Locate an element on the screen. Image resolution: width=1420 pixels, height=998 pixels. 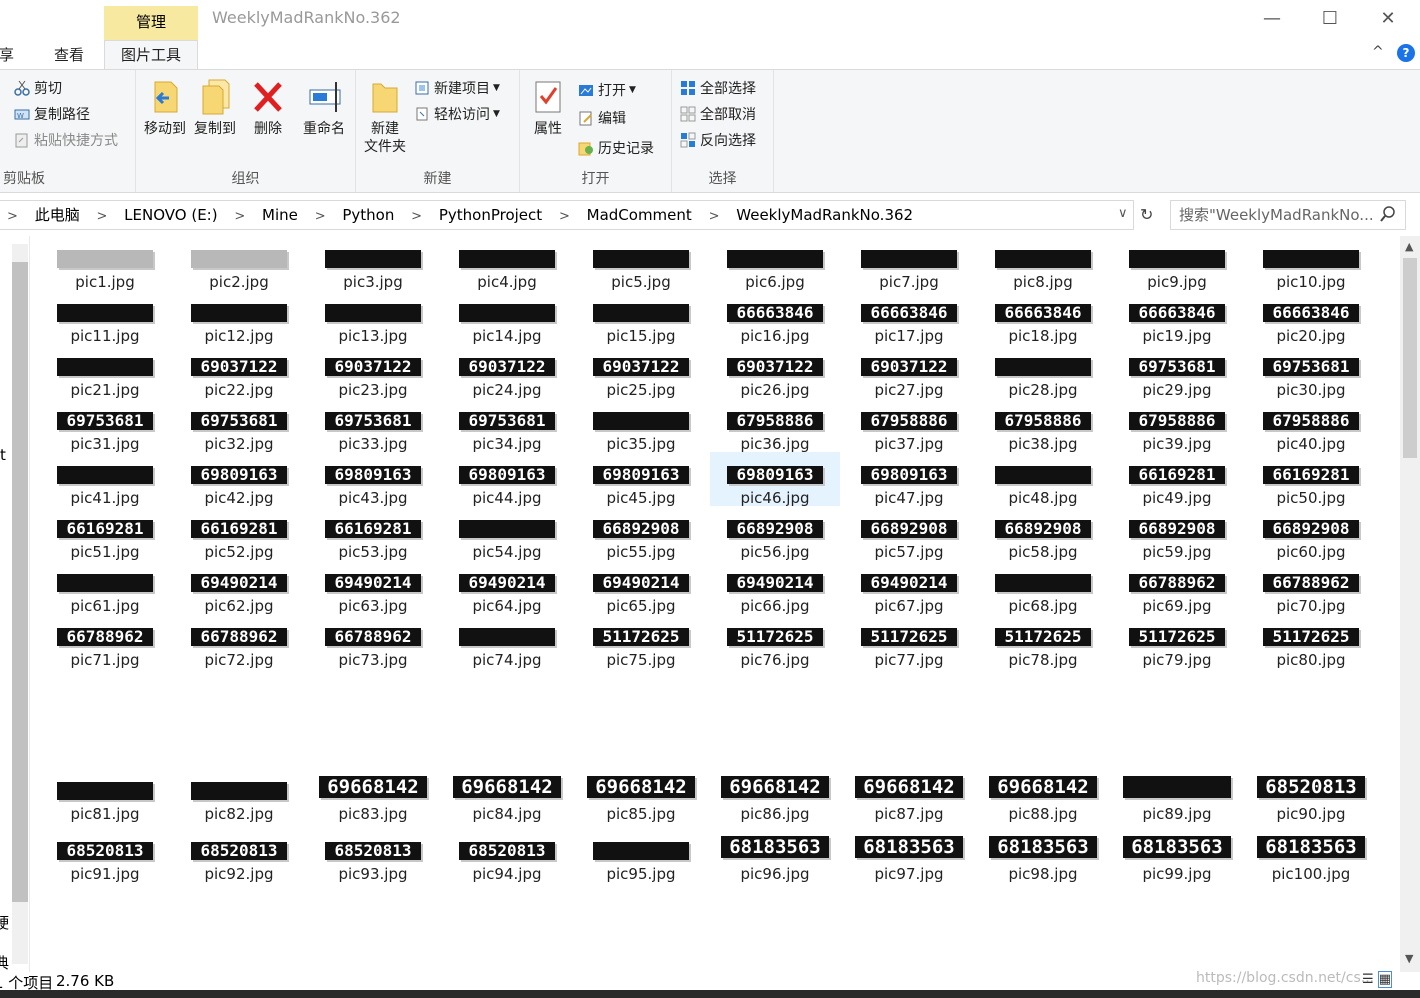
file-item: pic68.jpg is located at coordinates (1043, 587).